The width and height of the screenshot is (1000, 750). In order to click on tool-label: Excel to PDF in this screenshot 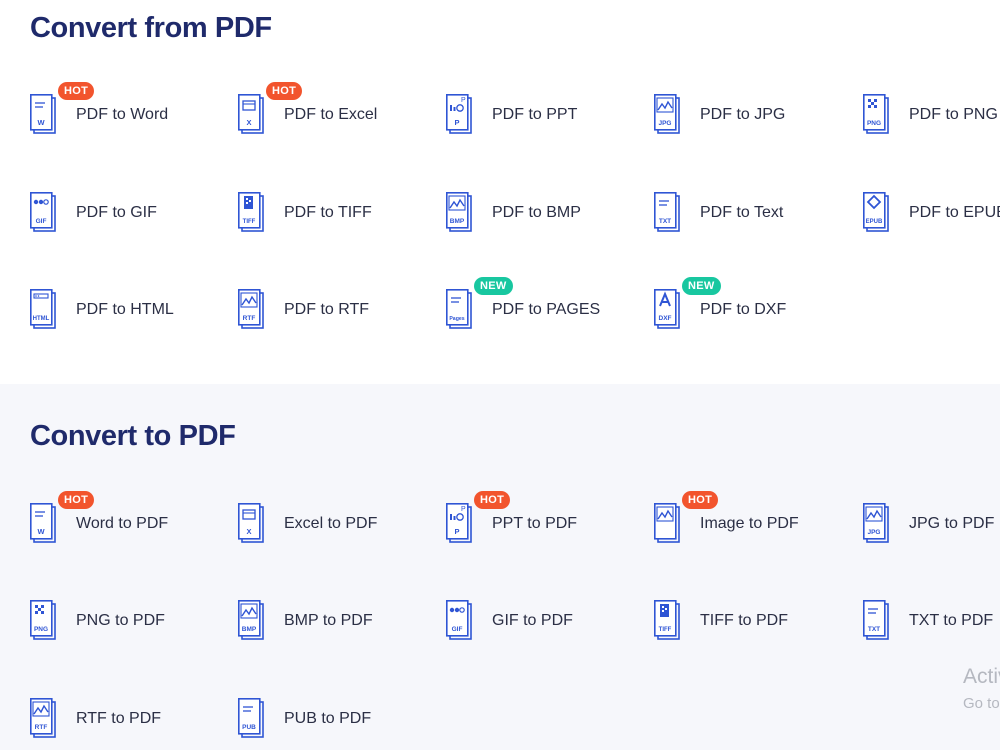, I will do `click(331, 523)`.